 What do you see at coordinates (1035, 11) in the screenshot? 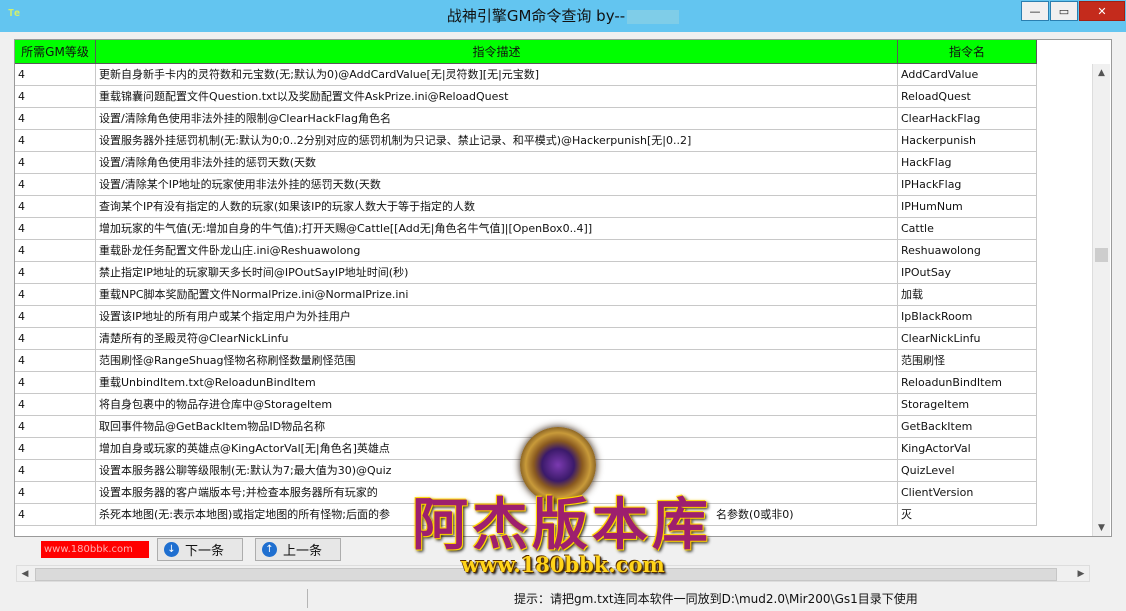
I see `minimize-button: —` at bounding box center [1035, 11].